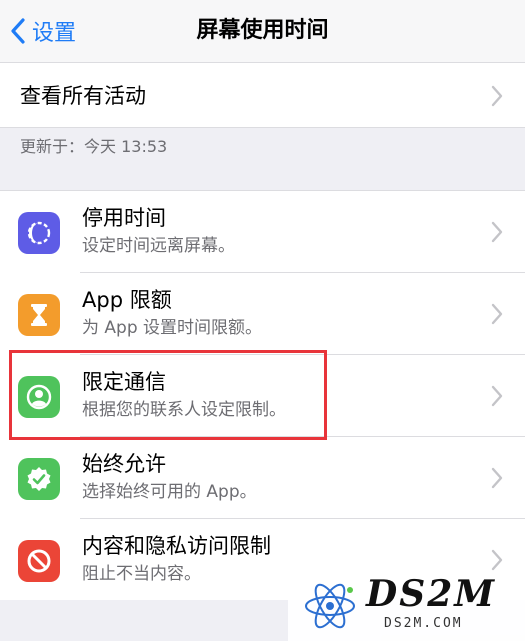 This screenshot has width=525, height=641. I want to click on list-item-downtime: 停用时间 设定时间远离屏幕。, so click(262, 232).